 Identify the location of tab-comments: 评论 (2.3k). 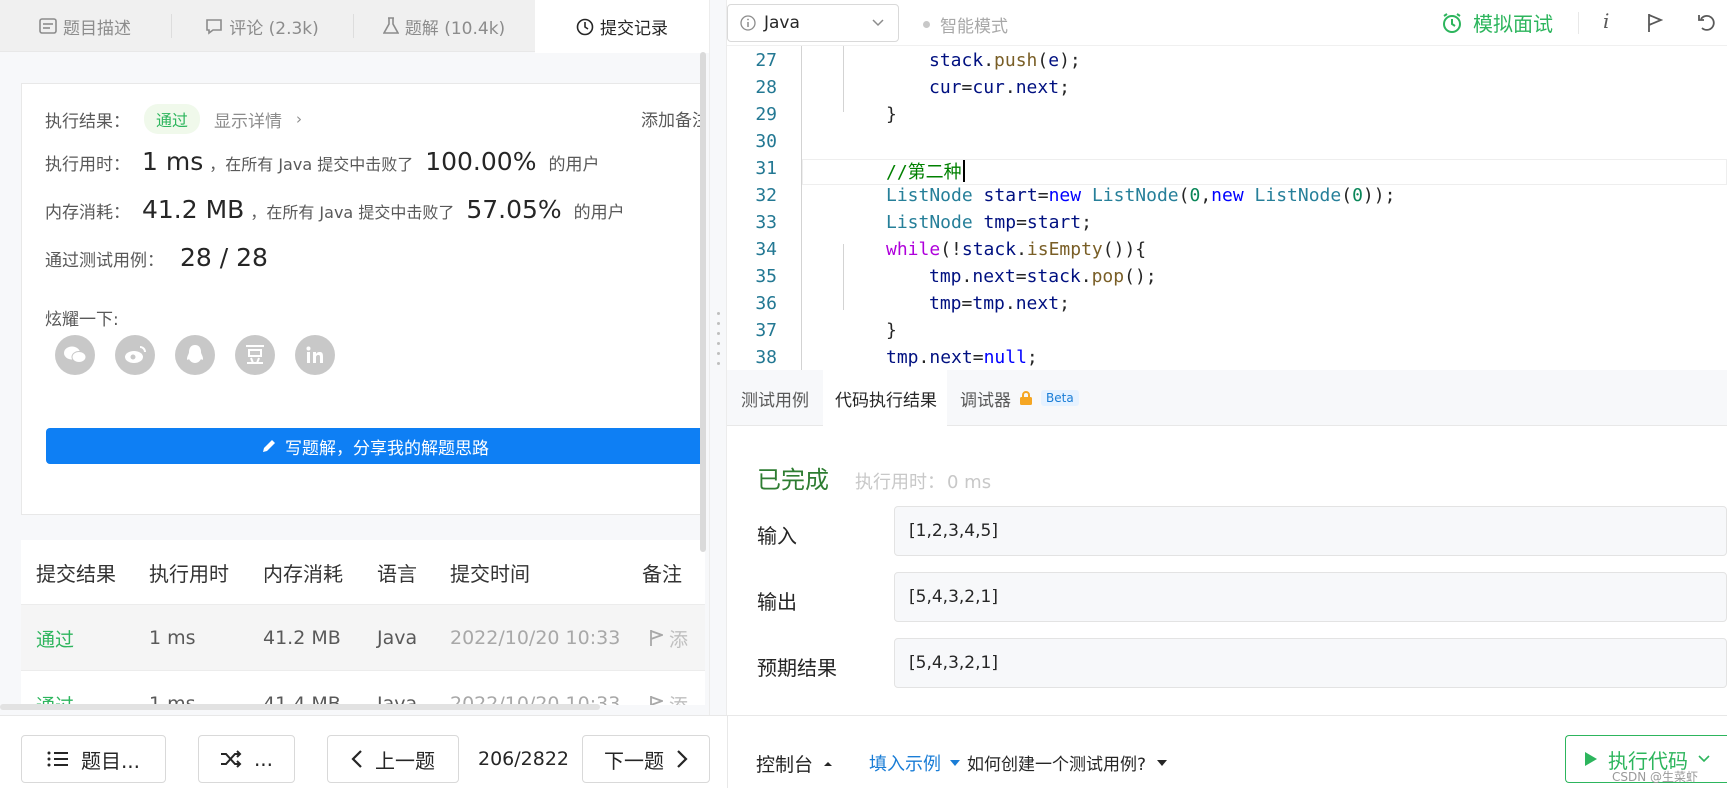
(262, 26).